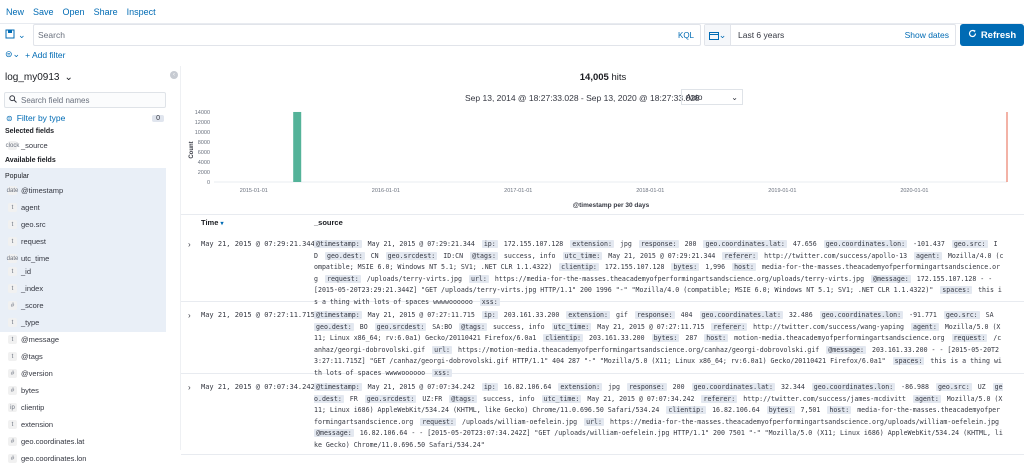 This screenshot has width=1024, height=467. What do you see at coordinates (83, 190) in the screenshot?
I see `field-item: date @timestamp` at bounding box center [83, 190].